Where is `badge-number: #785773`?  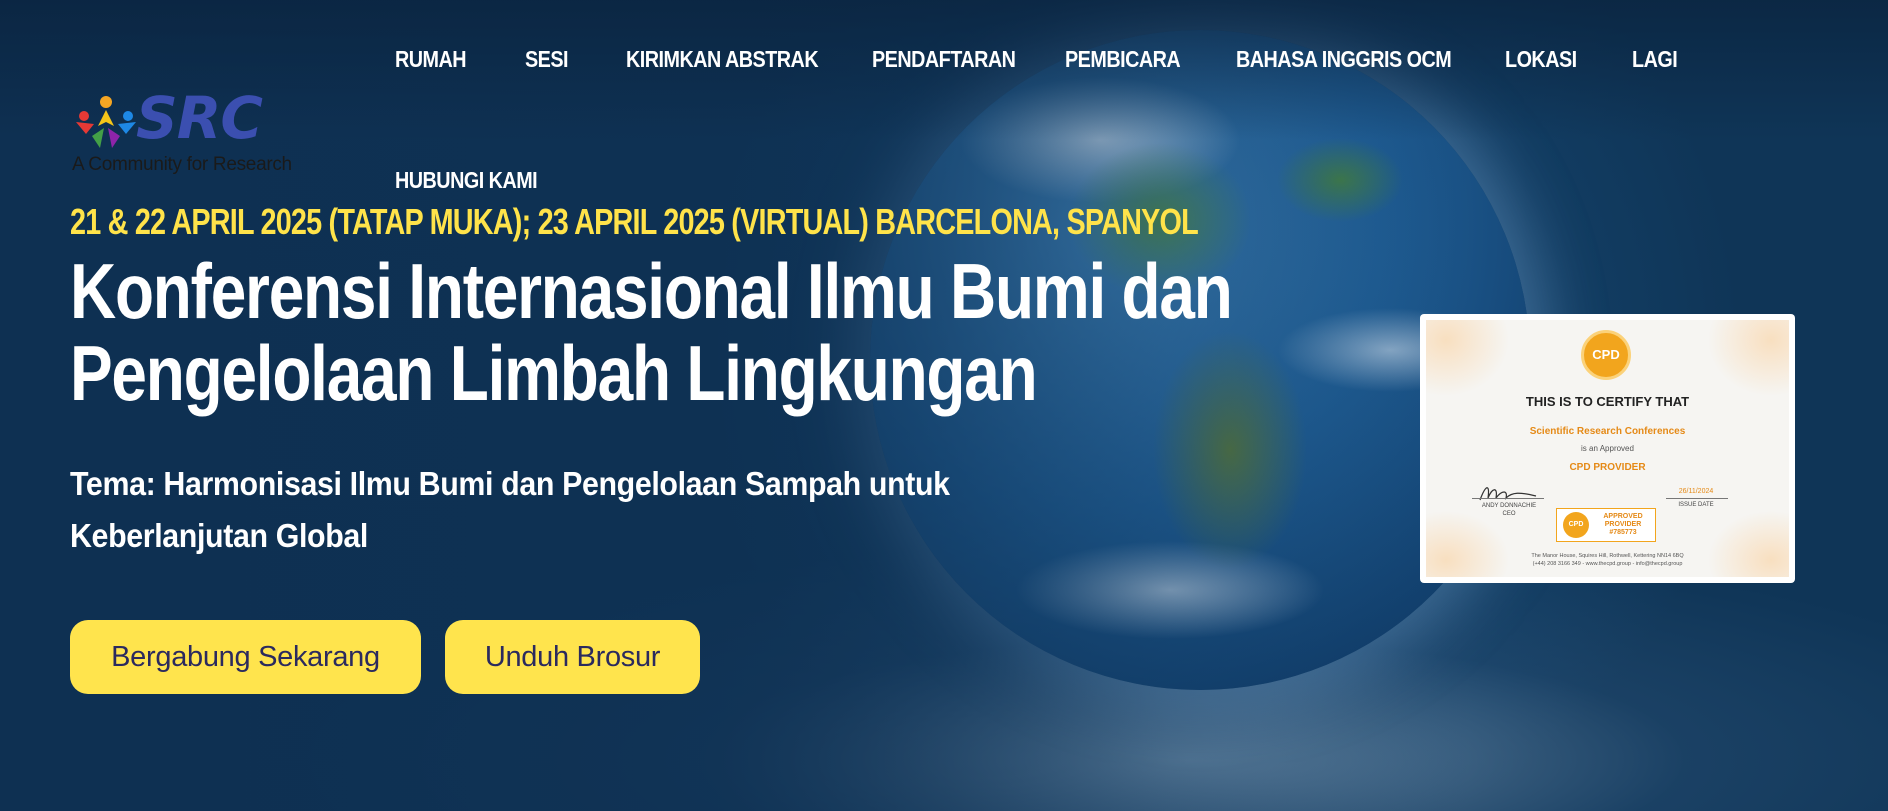
badge-number: #785773 is located at coordinates (1623, 532).